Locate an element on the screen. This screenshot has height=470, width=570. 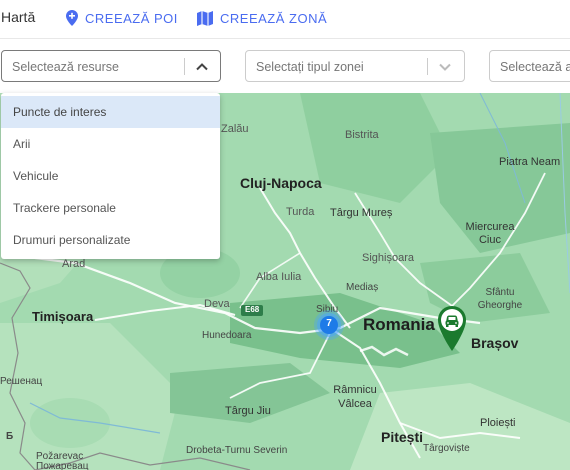
chevron-up-icon is located at coordinates (202, 67).